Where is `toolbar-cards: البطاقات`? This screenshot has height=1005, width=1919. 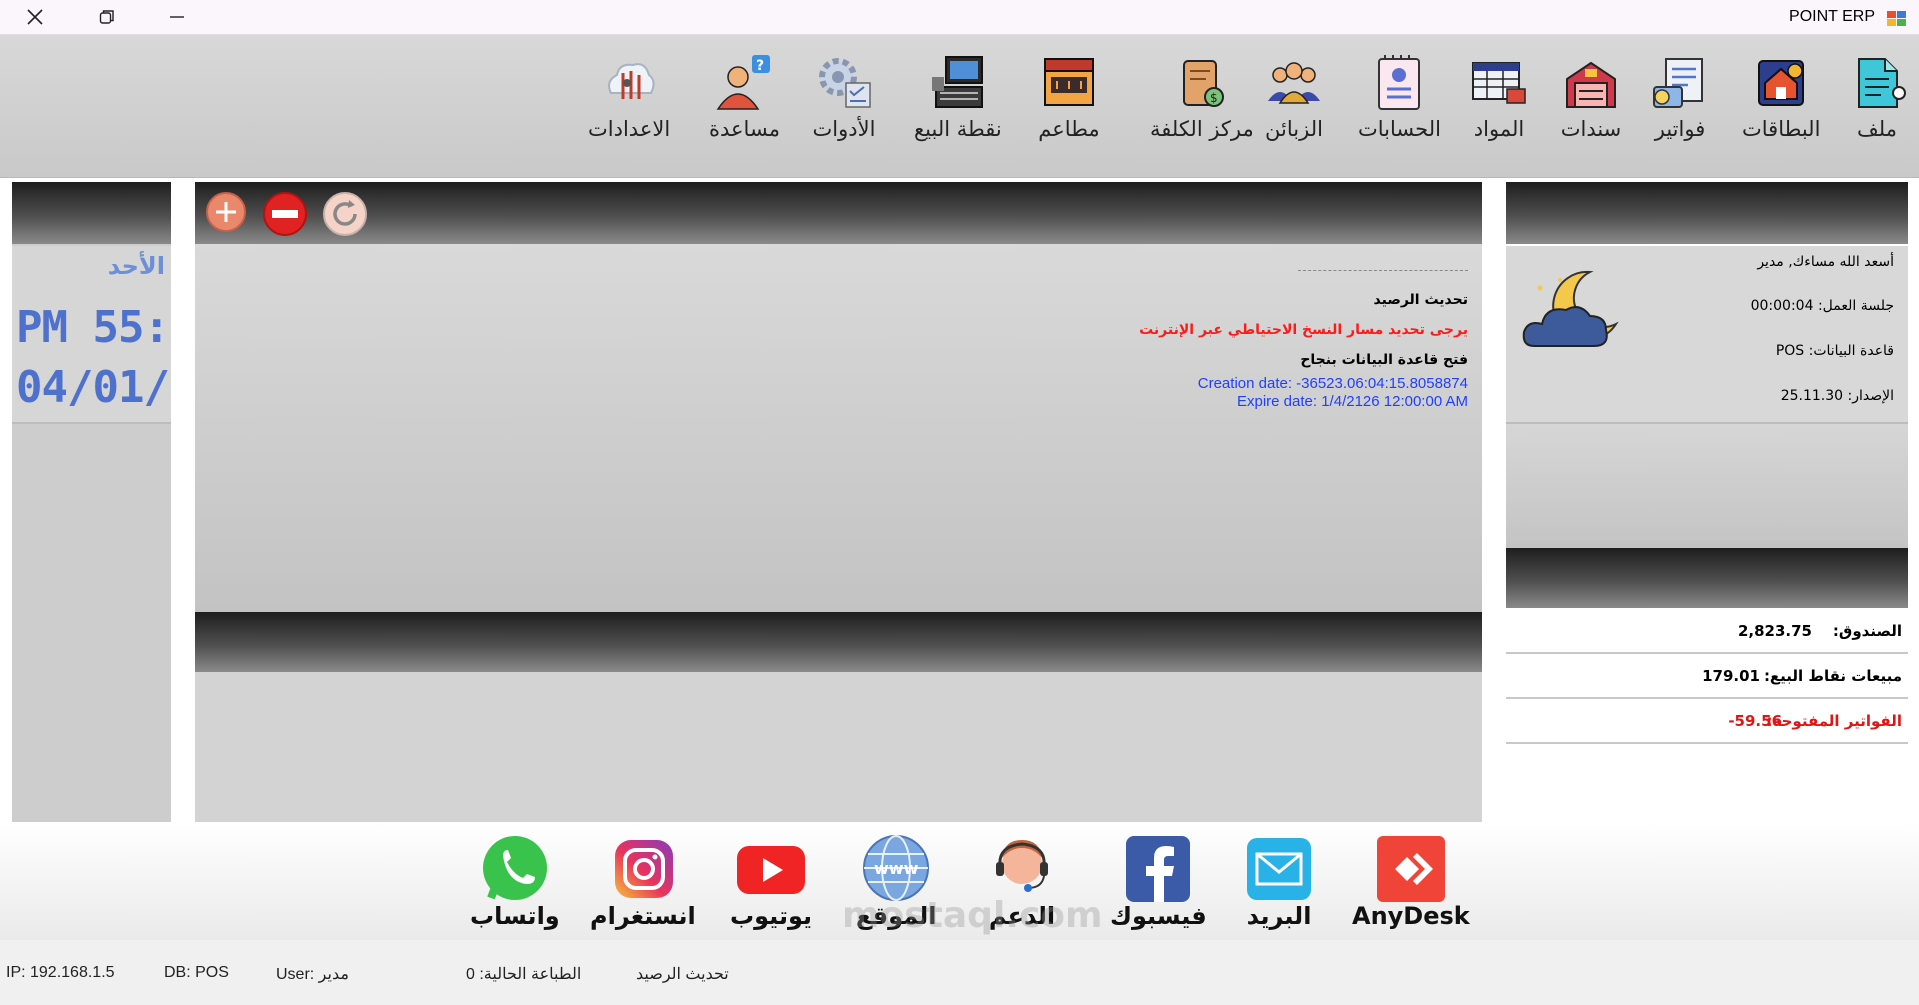 toolbar-cards: البطاقات is located at coordinates (1781, 97).